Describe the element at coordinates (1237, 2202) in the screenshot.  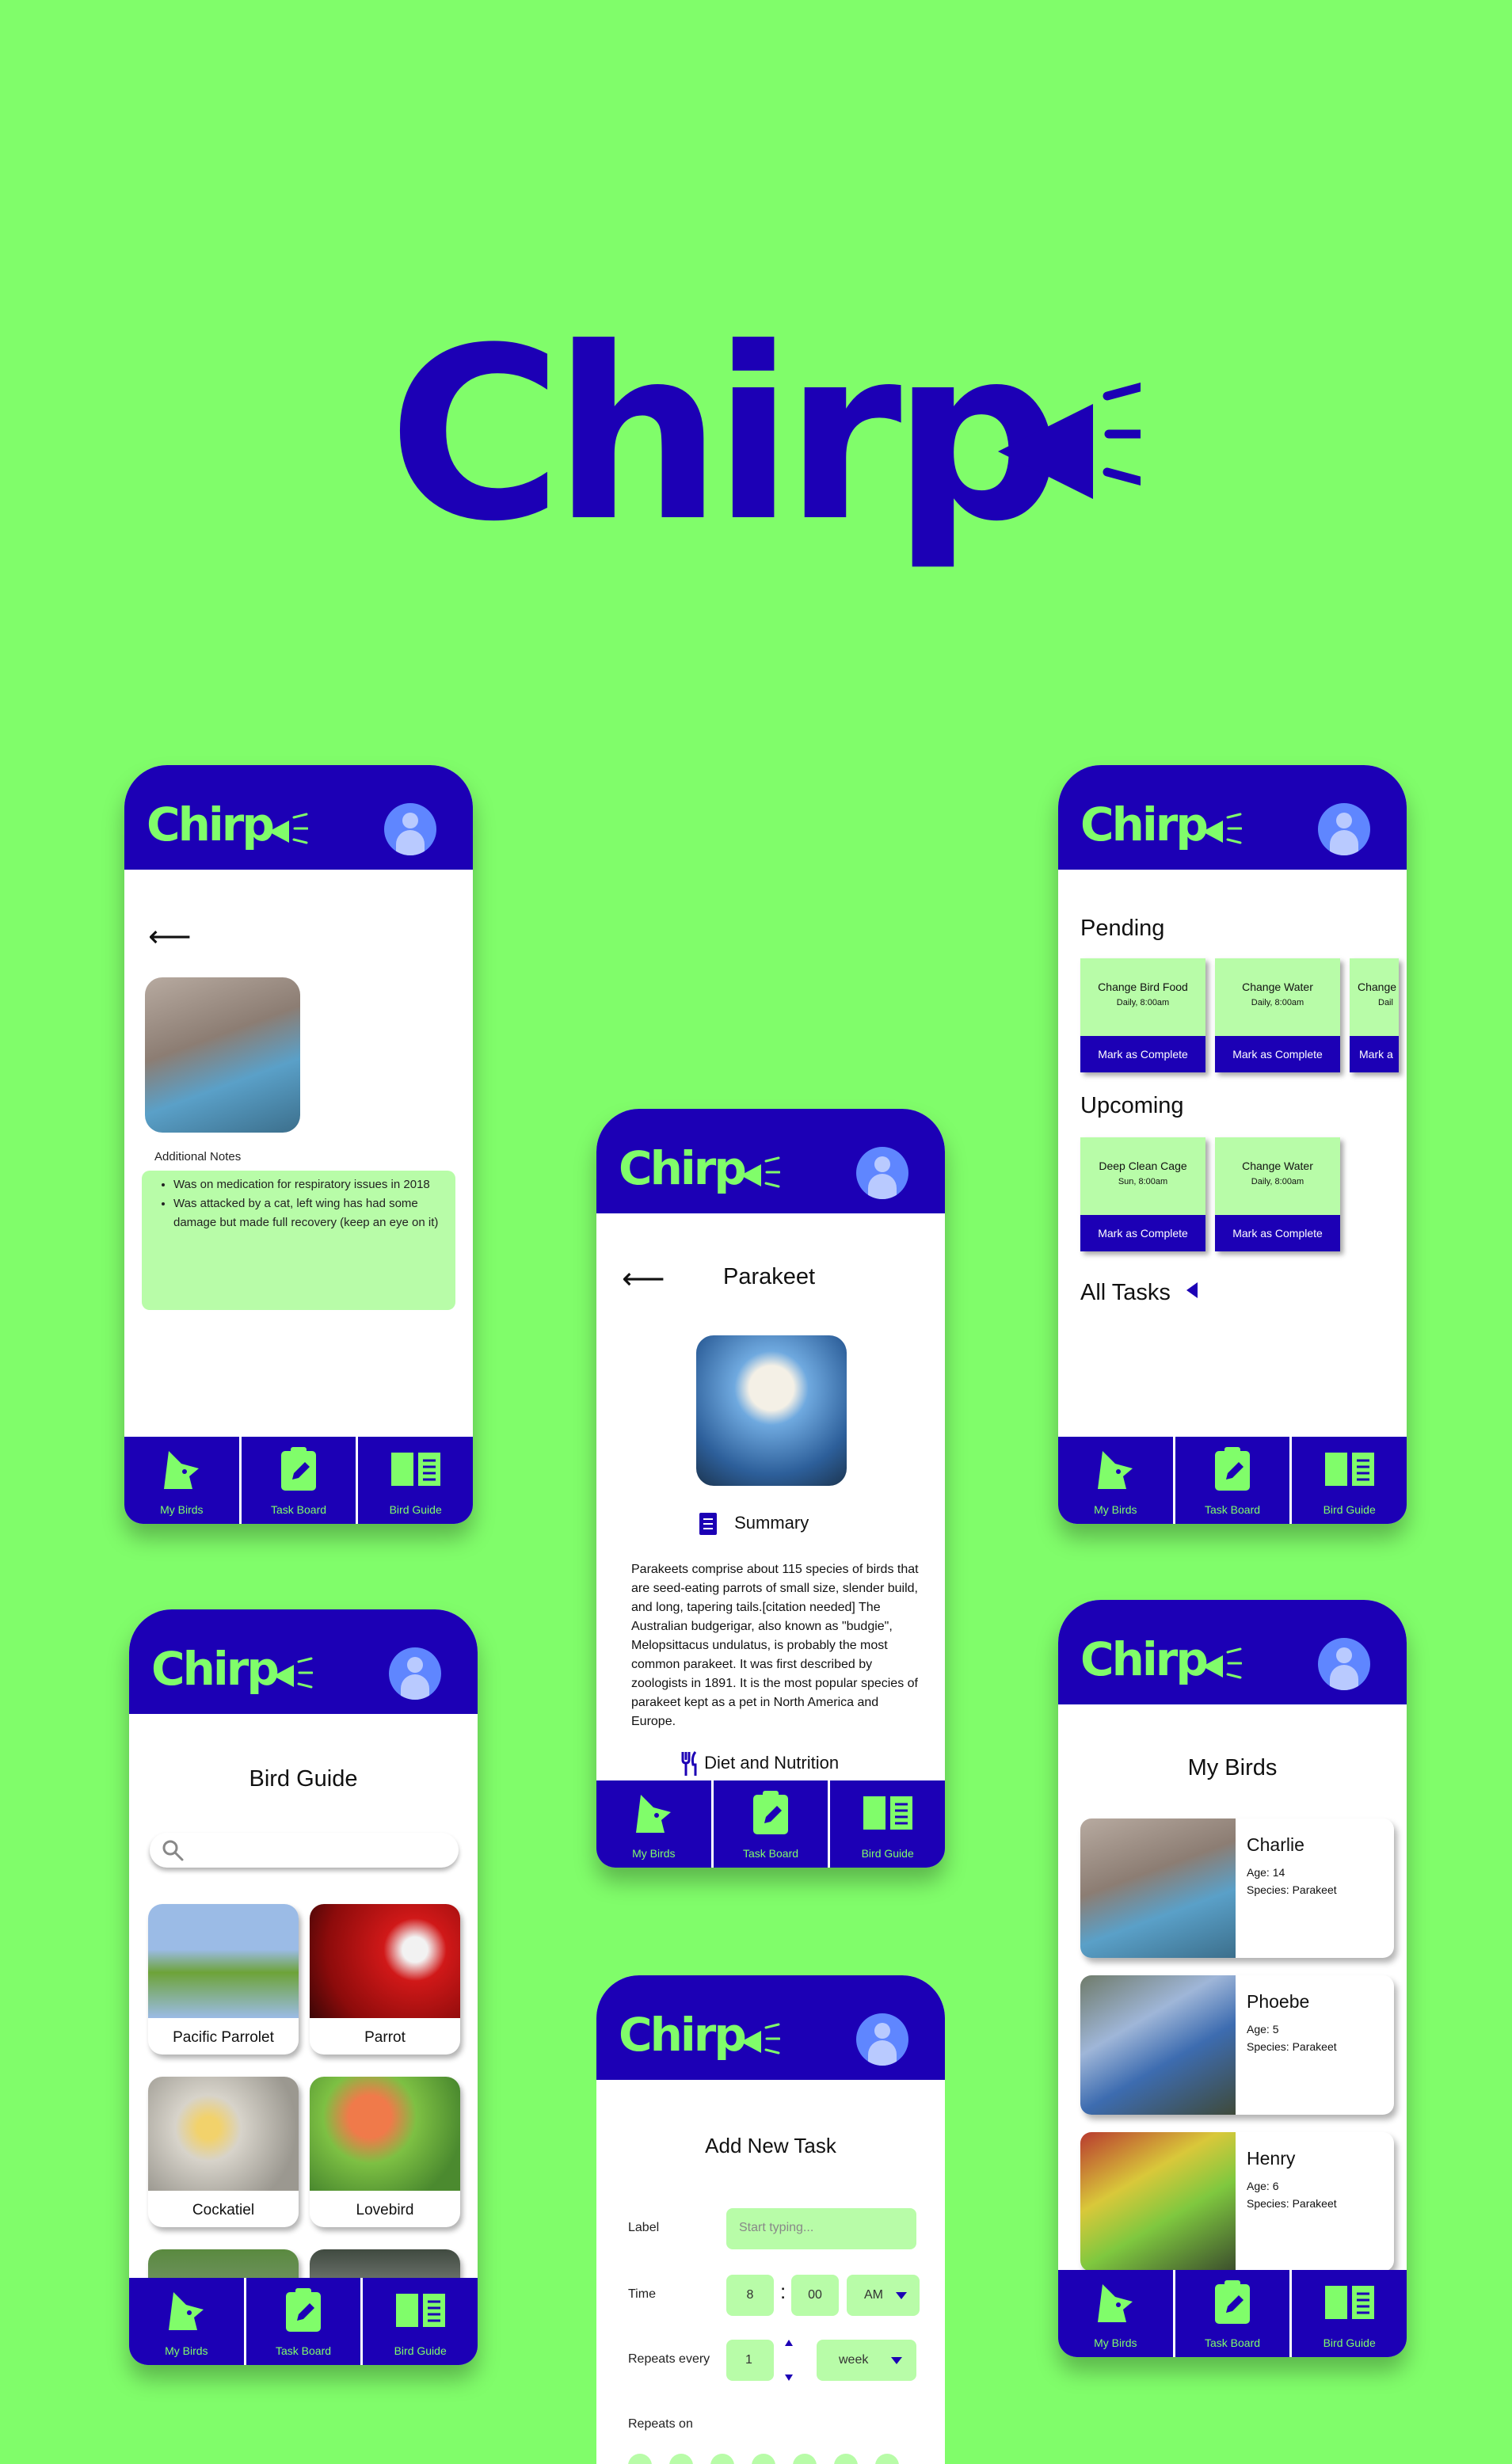
I see `bird-card: Henry Age: 6 Species: Parakeet` at that location.